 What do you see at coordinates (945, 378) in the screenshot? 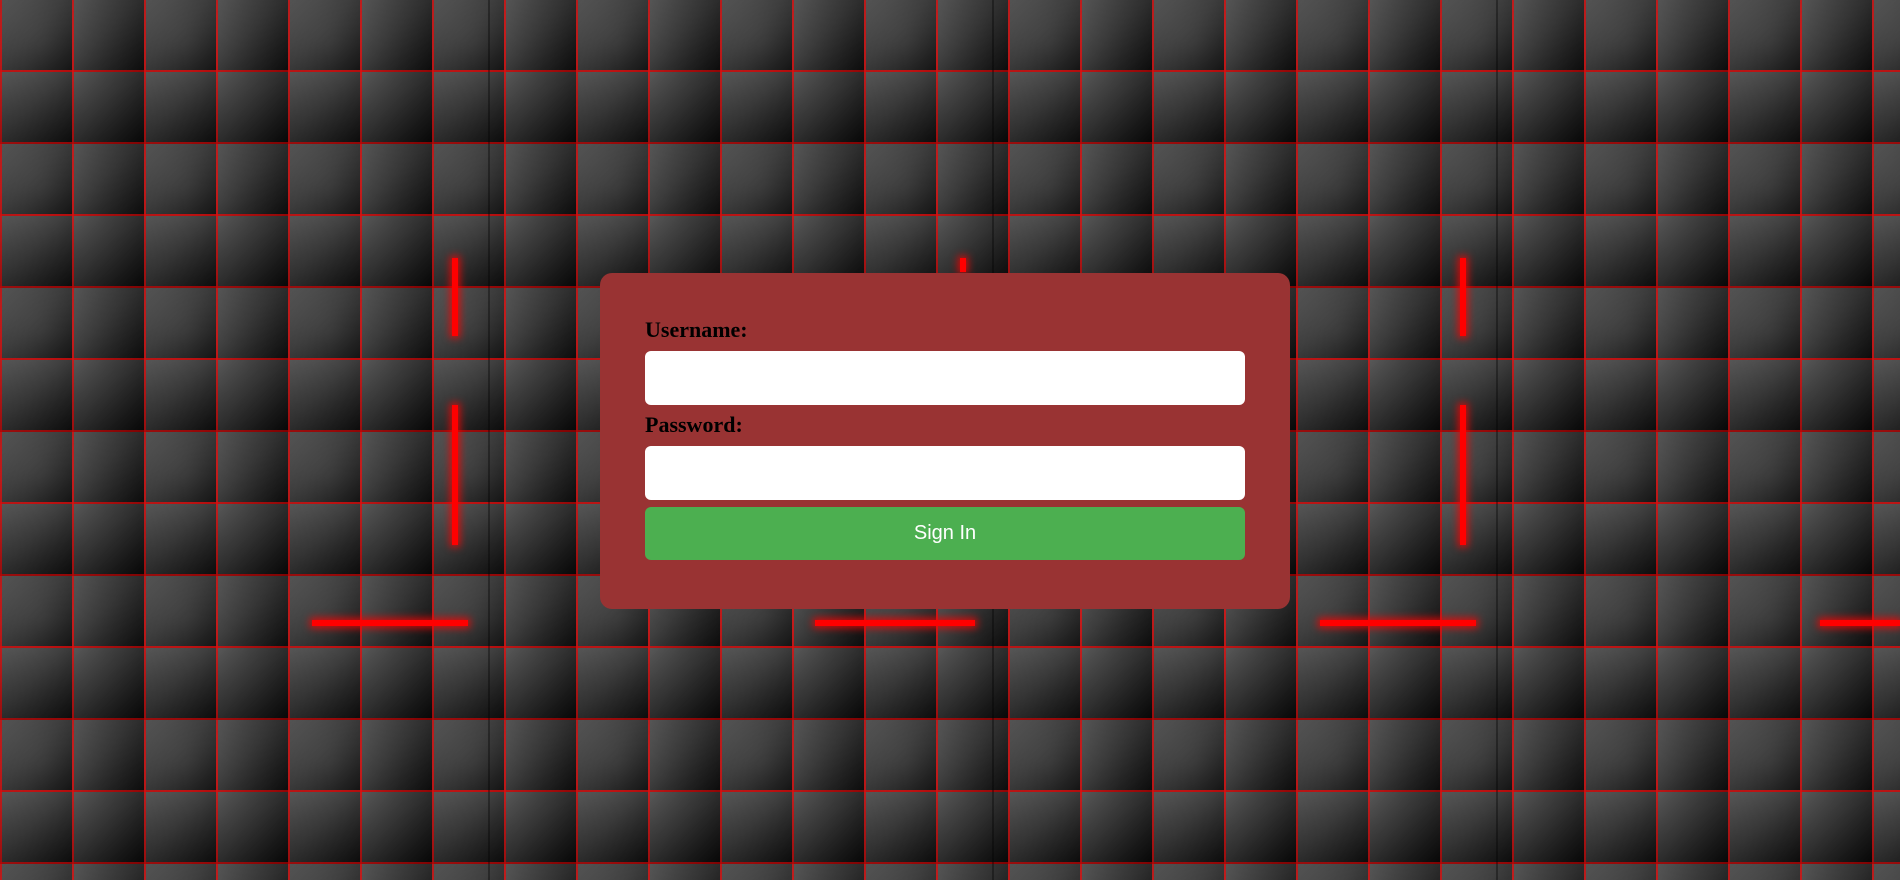
I see `username-input` at bounding box center [945, 378].